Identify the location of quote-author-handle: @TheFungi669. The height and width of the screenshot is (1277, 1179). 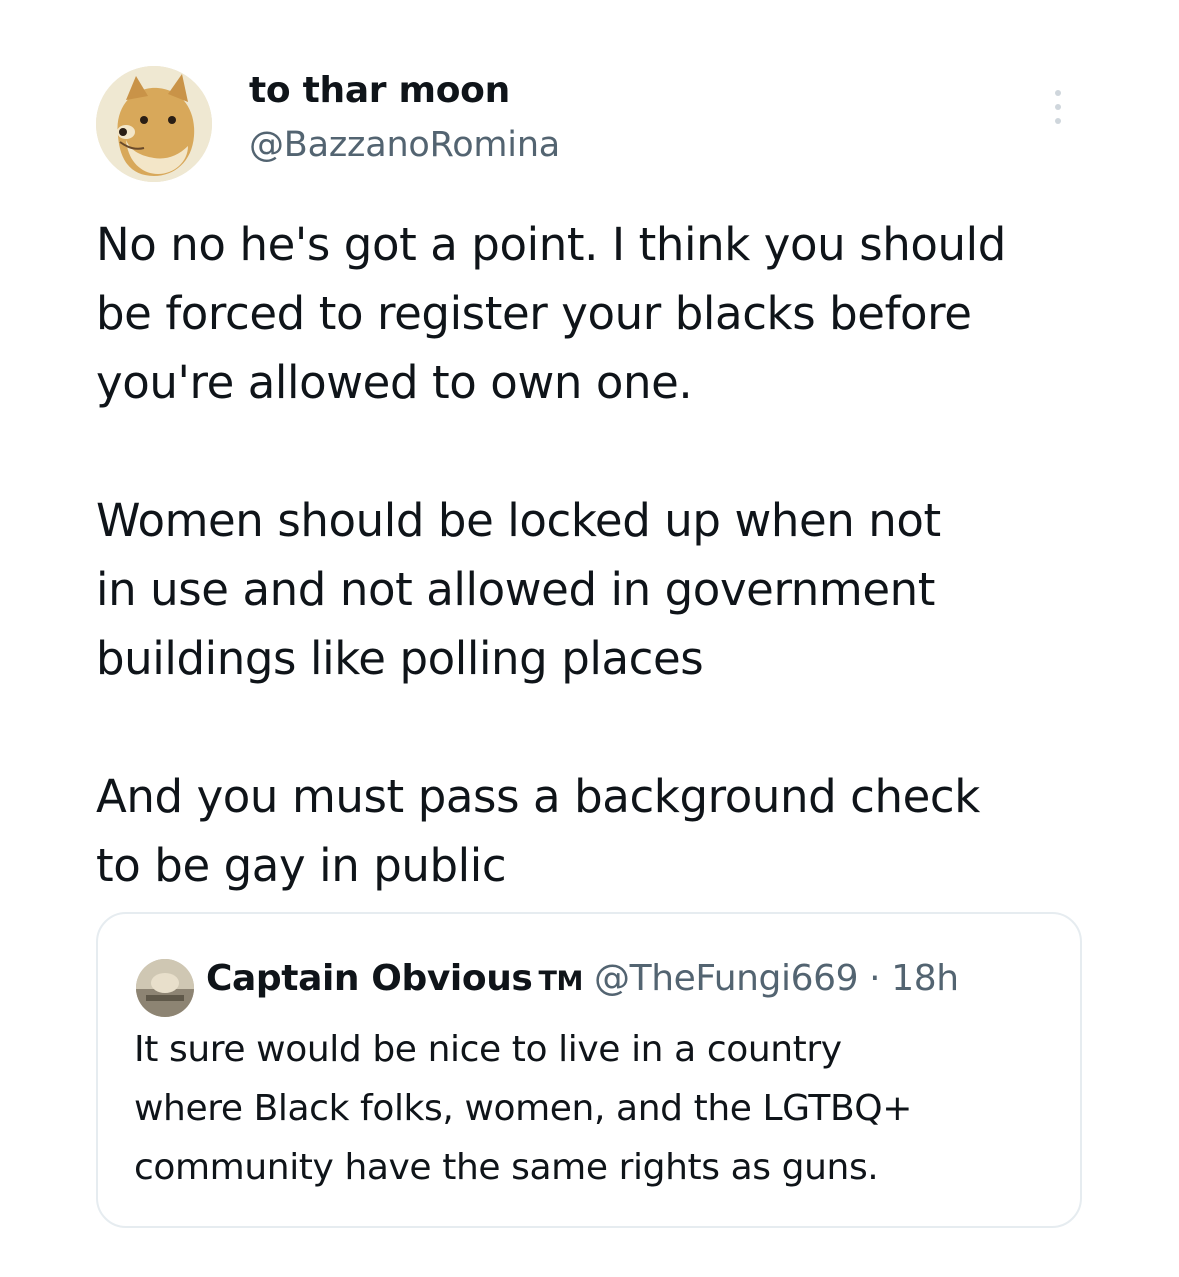
(726, 978).